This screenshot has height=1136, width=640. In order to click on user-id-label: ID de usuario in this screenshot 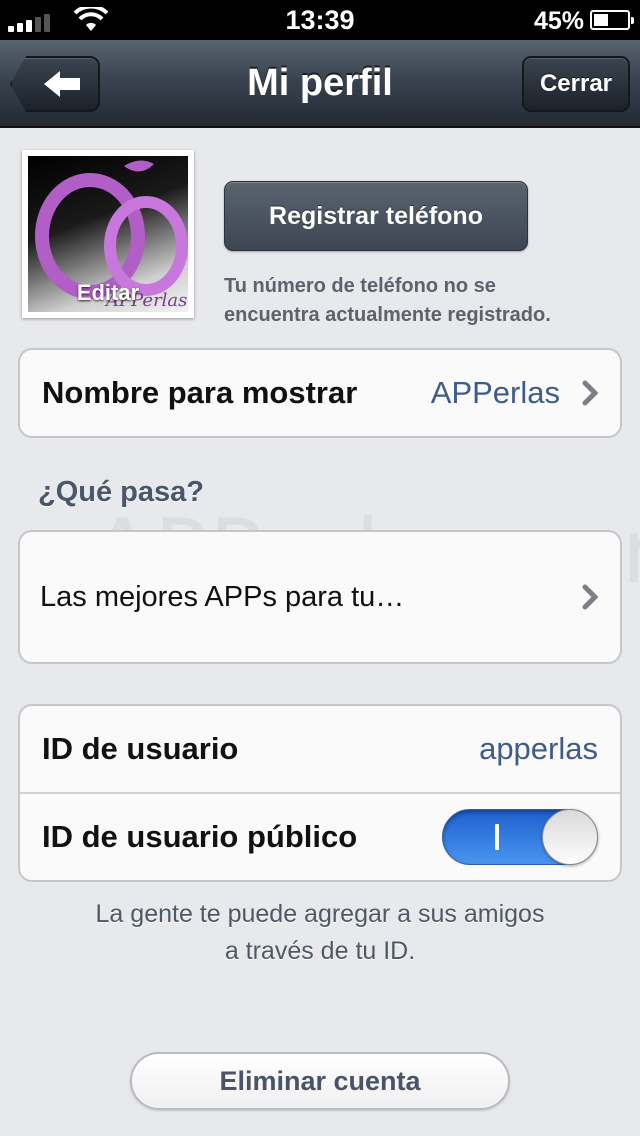, I will do `click(140, 748)`.